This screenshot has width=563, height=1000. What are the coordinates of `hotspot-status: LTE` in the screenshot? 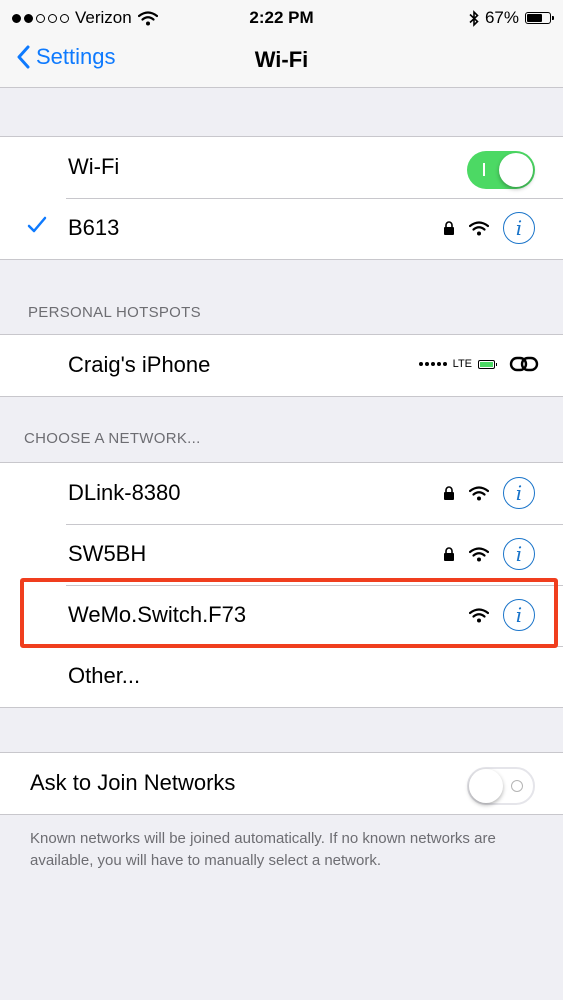 It's located at (478, 364).